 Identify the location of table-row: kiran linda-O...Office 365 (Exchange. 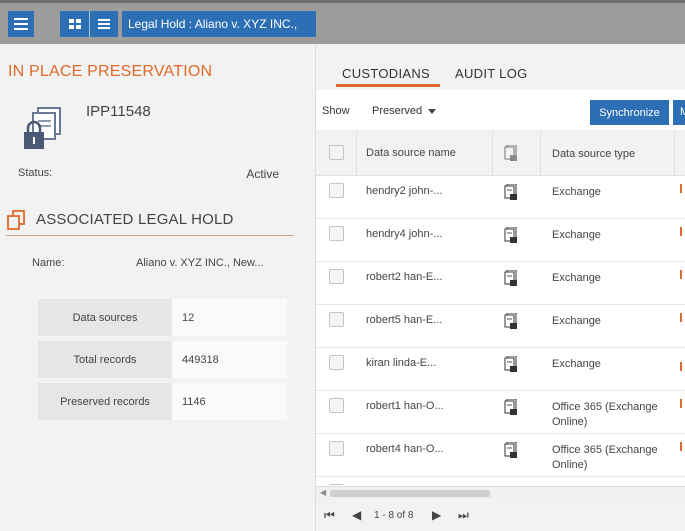
(500, 481).